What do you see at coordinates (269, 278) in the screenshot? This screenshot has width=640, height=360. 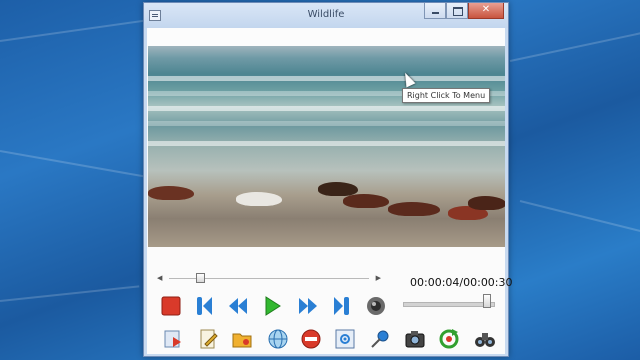 I see `seek-bar: ◀ ▶` at bounding box center [269, 278].